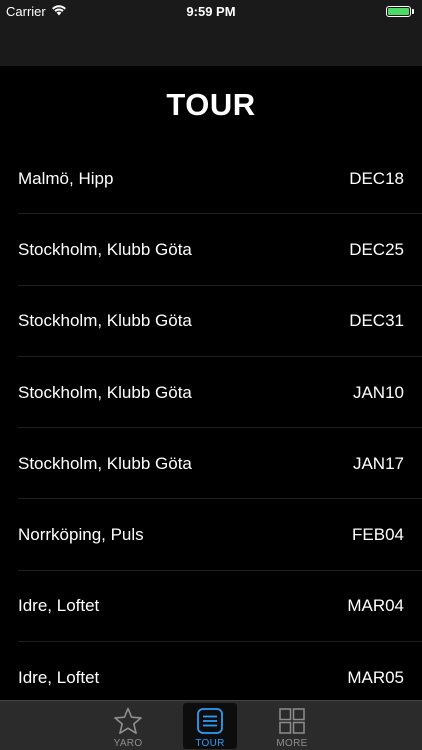 This screenshot has width=422, height=750. I want to click on status-right, so click(404, 11).